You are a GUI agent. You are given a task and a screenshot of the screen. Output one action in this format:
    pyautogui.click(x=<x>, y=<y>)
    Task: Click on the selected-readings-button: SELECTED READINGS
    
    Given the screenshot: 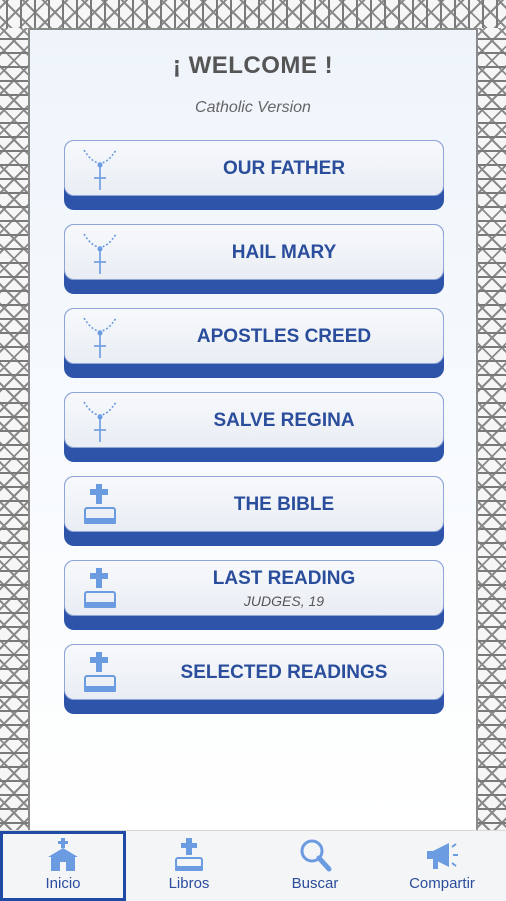 What is the action you would take?
    pyautogui.click(x=254, y=679)
    